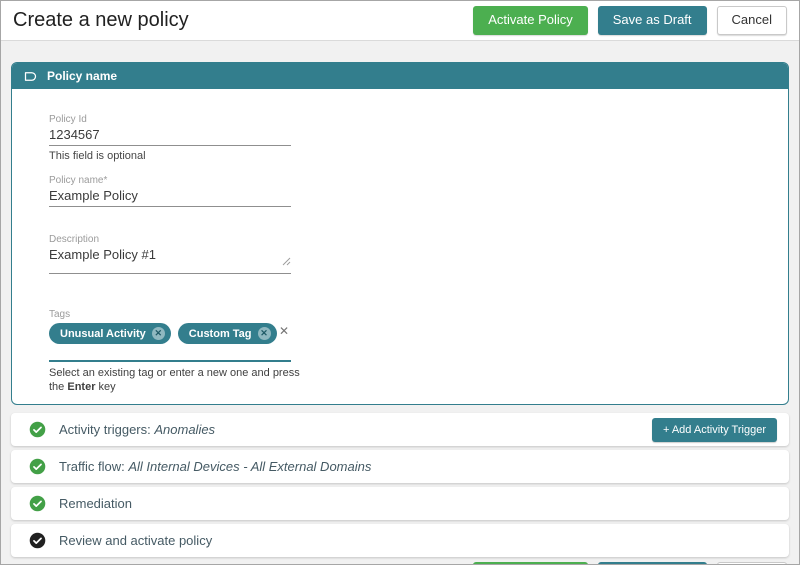  Describe the element at coordinates (170, 195) in the screenshot. I see `policy-name-input: Example Policy` at that location.